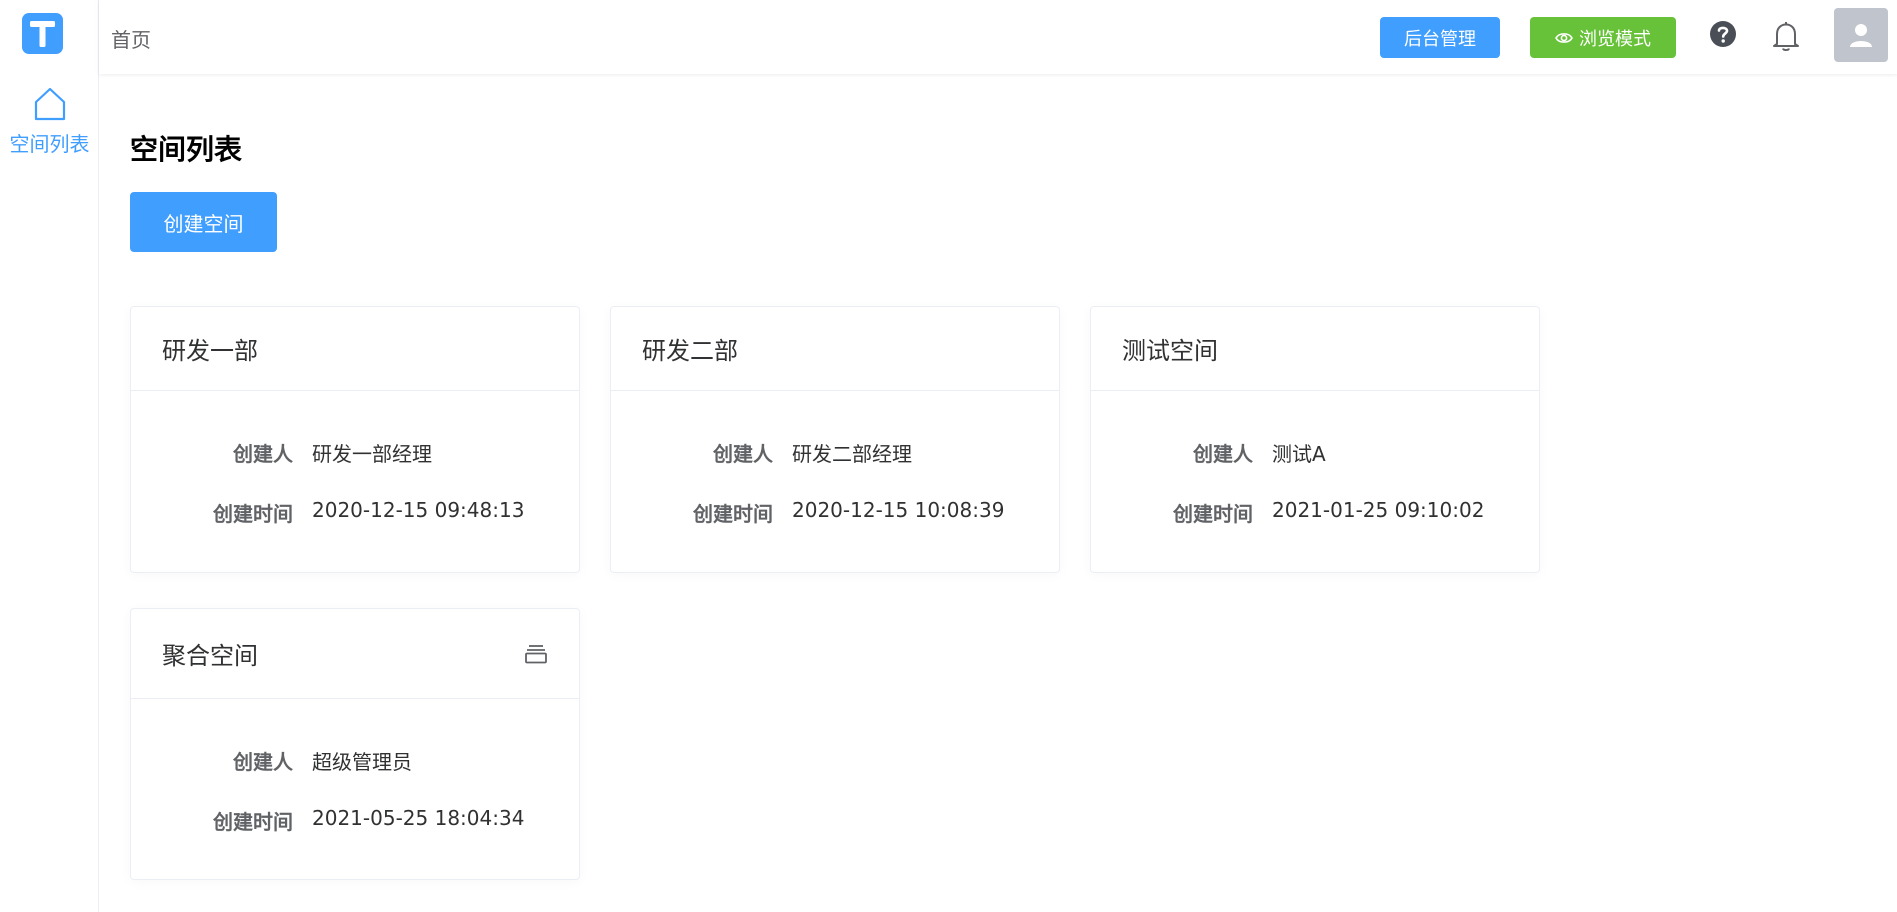  What do you see at coordinates (418, 510) in the screenshot?
I see `created-at-value: 2020-12-15 09:48:13` at bounding box center [418, 510].